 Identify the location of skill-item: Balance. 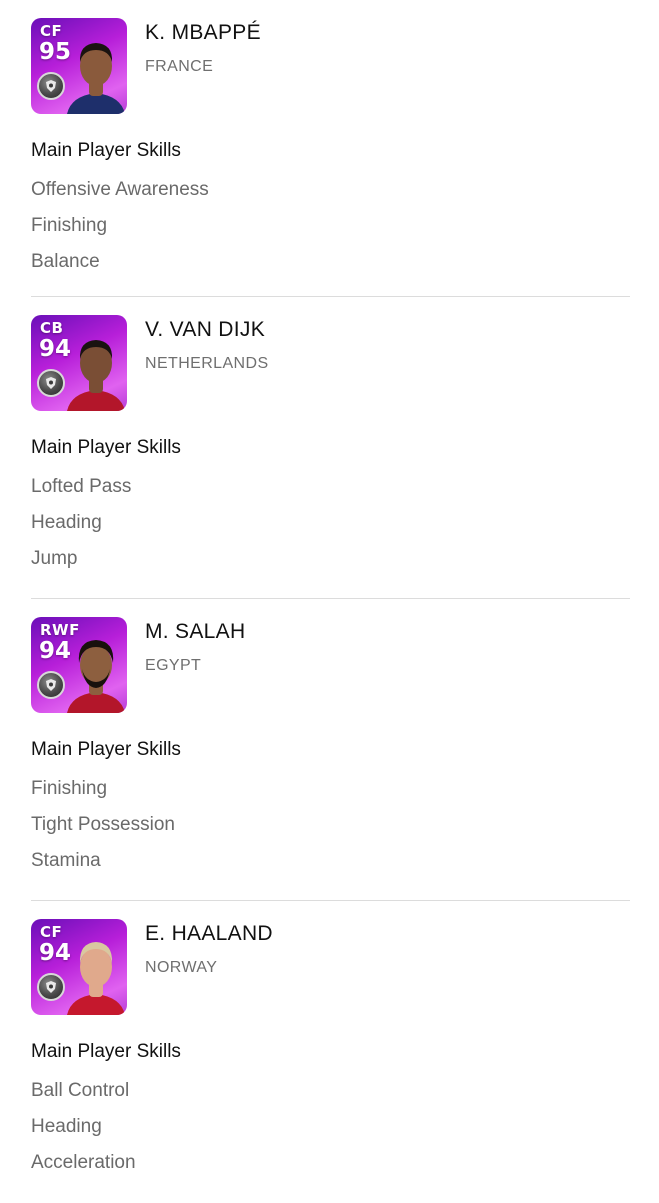
(65, 261).